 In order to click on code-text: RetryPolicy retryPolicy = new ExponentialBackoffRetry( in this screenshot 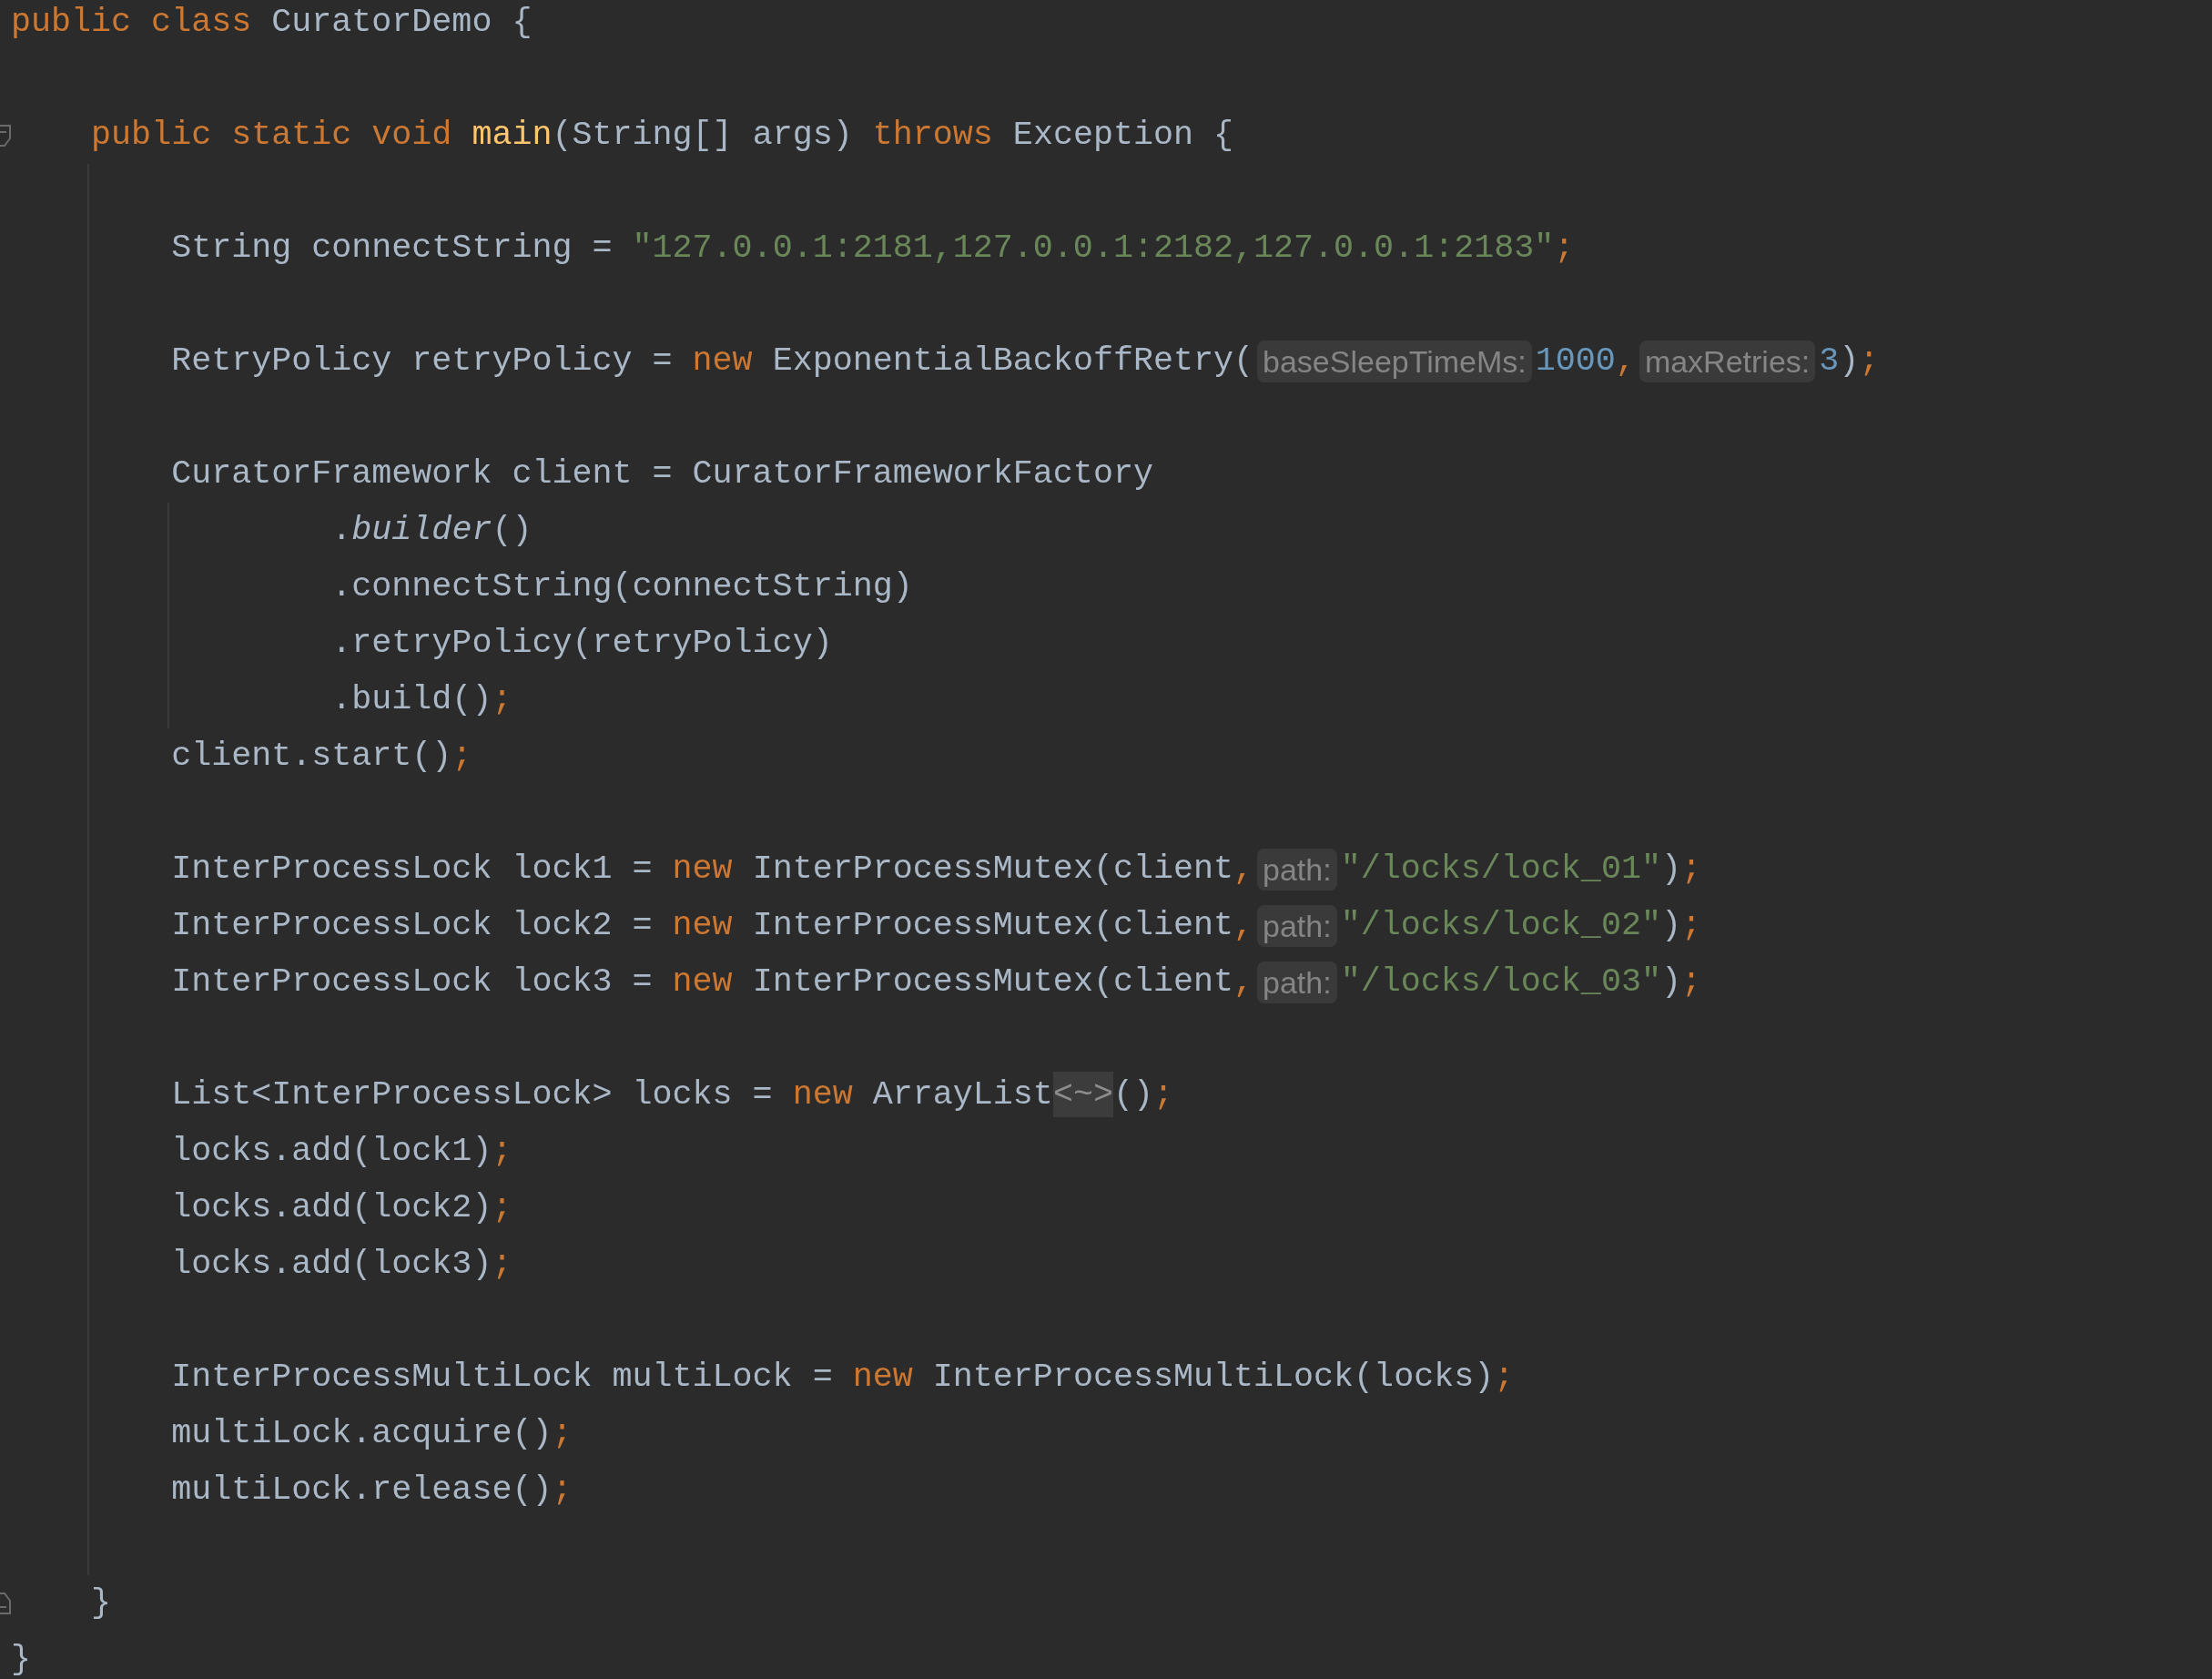, I will do `click(712, 361)`.